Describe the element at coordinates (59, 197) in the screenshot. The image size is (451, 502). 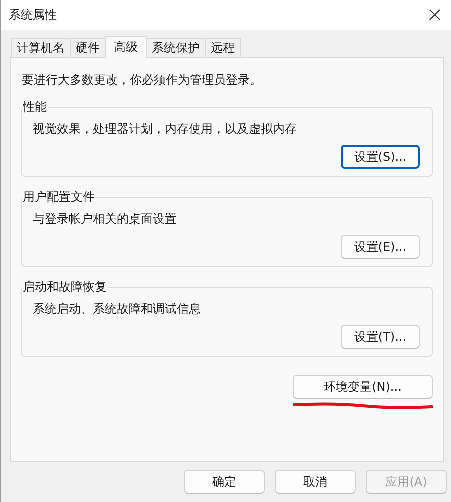
I see `group-title: 用户配置文件` at that location.